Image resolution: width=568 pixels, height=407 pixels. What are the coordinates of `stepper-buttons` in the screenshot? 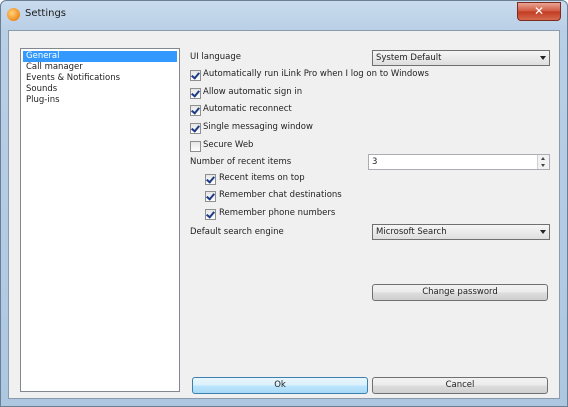 It's located at (543, 162).